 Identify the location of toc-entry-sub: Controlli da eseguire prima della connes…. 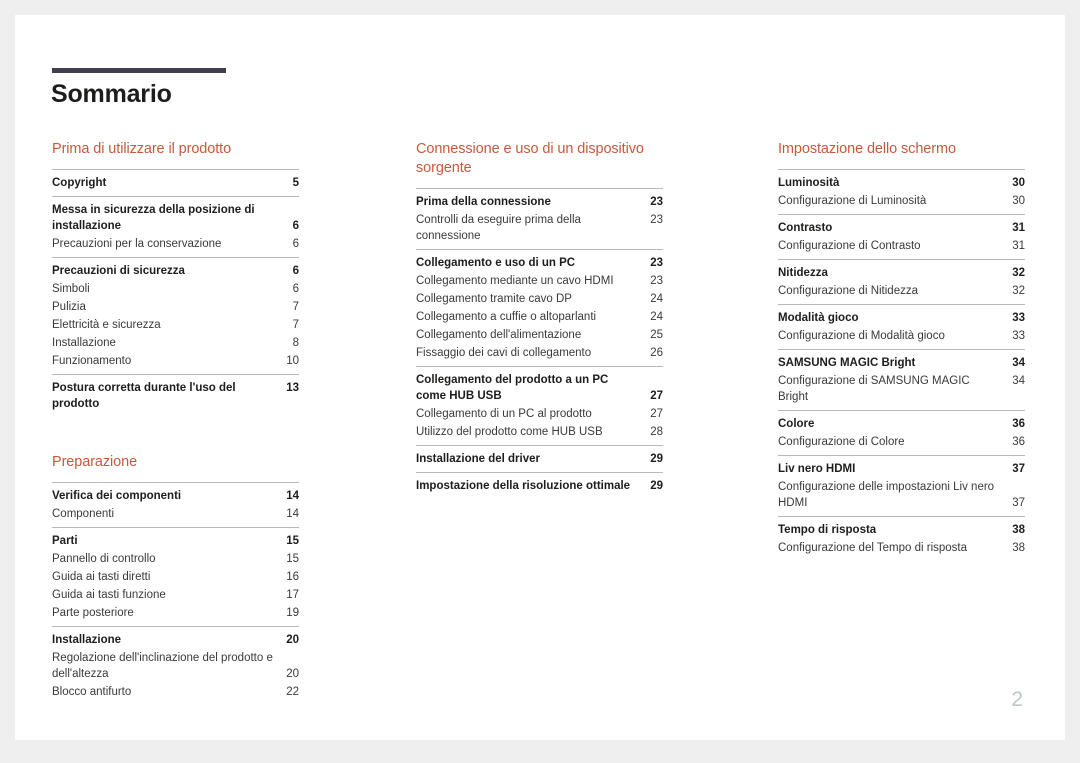
(539, 228).